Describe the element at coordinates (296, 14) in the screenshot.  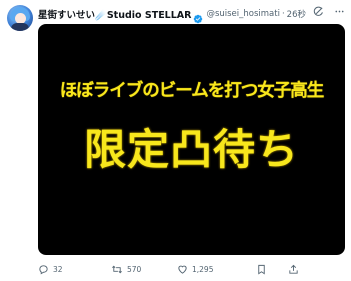
I see `timestamp: 26秒` at that location.